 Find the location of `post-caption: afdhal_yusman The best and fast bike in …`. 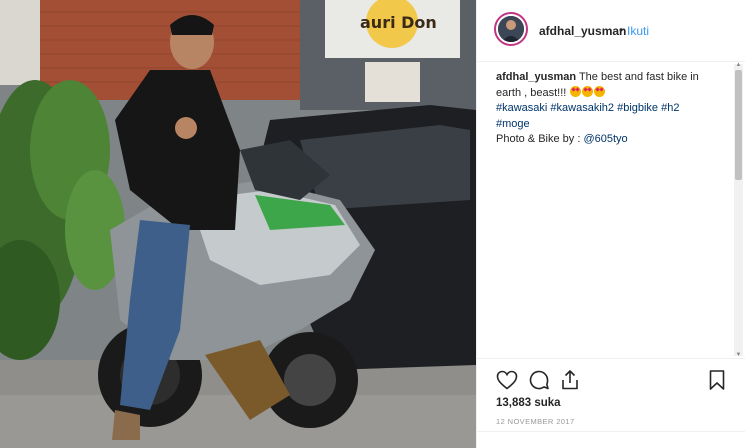

post-caption: afdhal_yusman The best and fast bike in … is located at coordinates (608, 109).